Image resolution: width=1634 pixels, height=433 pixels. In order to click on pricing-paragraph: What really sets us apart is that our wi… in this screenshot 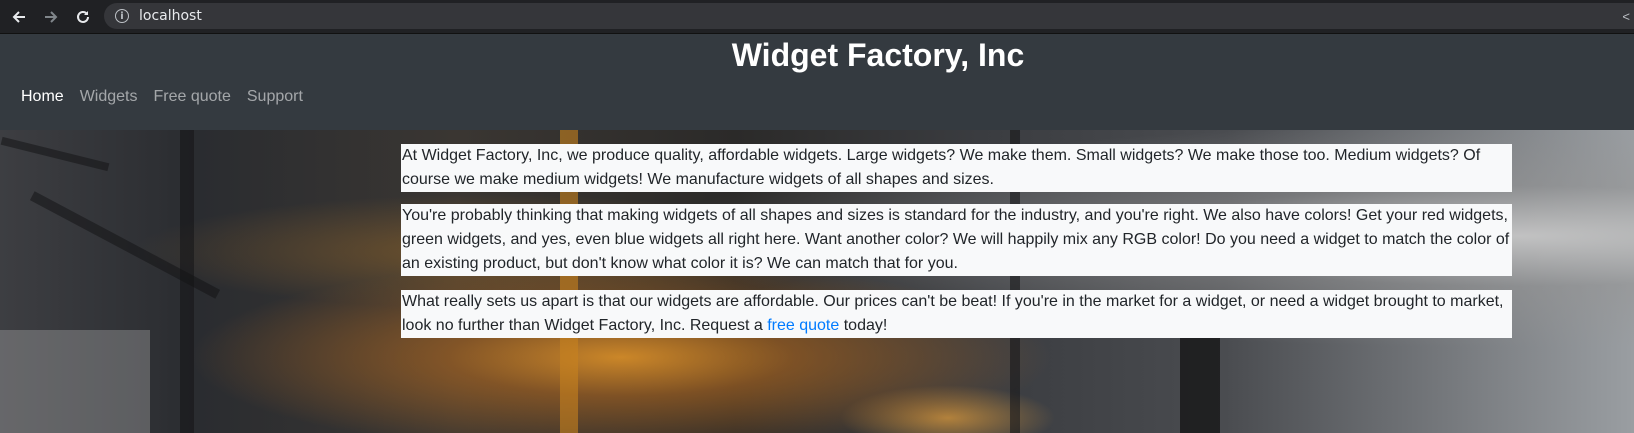, I will do `click(956, 314)`.